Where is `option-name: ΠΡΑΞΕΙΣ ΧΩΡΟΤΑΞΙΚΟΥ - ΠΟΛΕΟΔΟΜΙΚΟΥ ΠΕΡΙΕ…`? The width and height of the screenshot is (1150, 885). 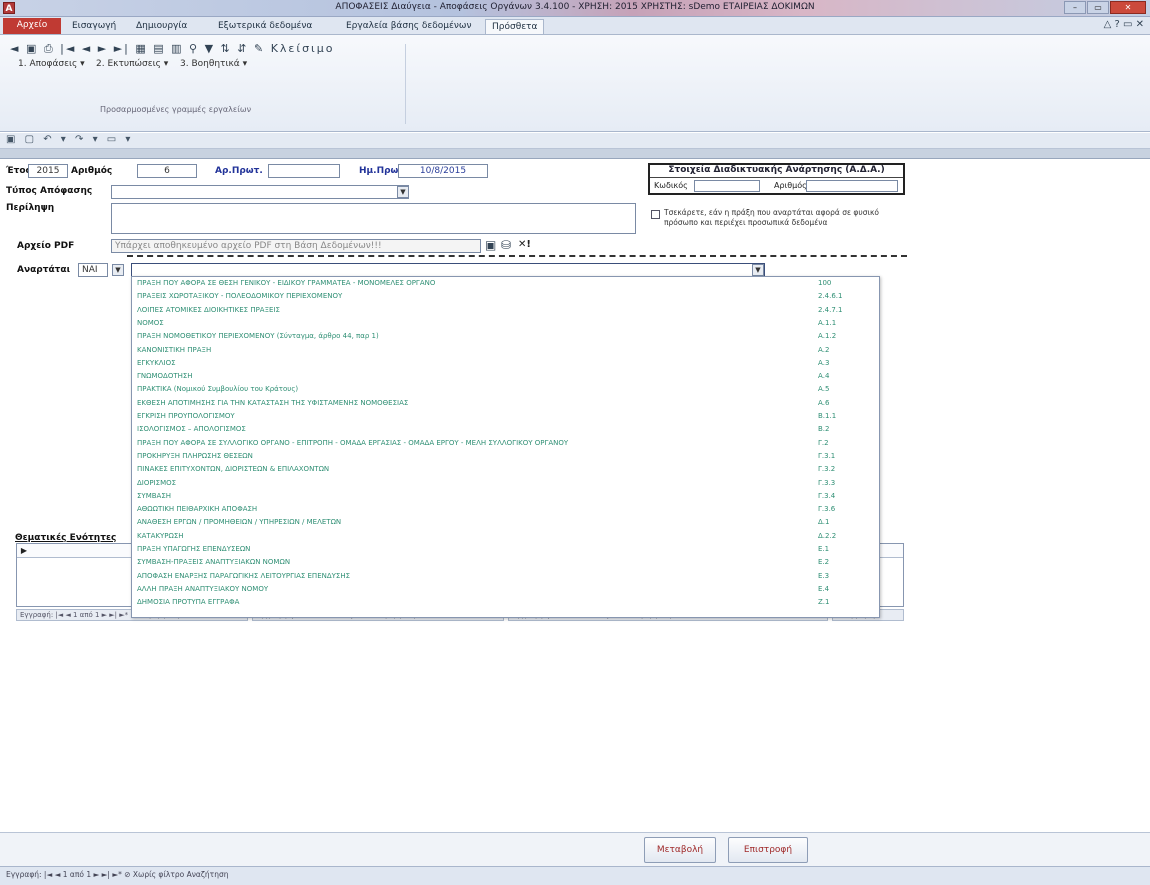 option-name: ΠΡΑΞΕΙΣ ΧΩΡΟΤΑΞΙΚΟΥ - ΠΟΛΕΟΔΟΜΙΚΟΥ ΠΕΡΙΕ… is located at coordinates (240, 296).